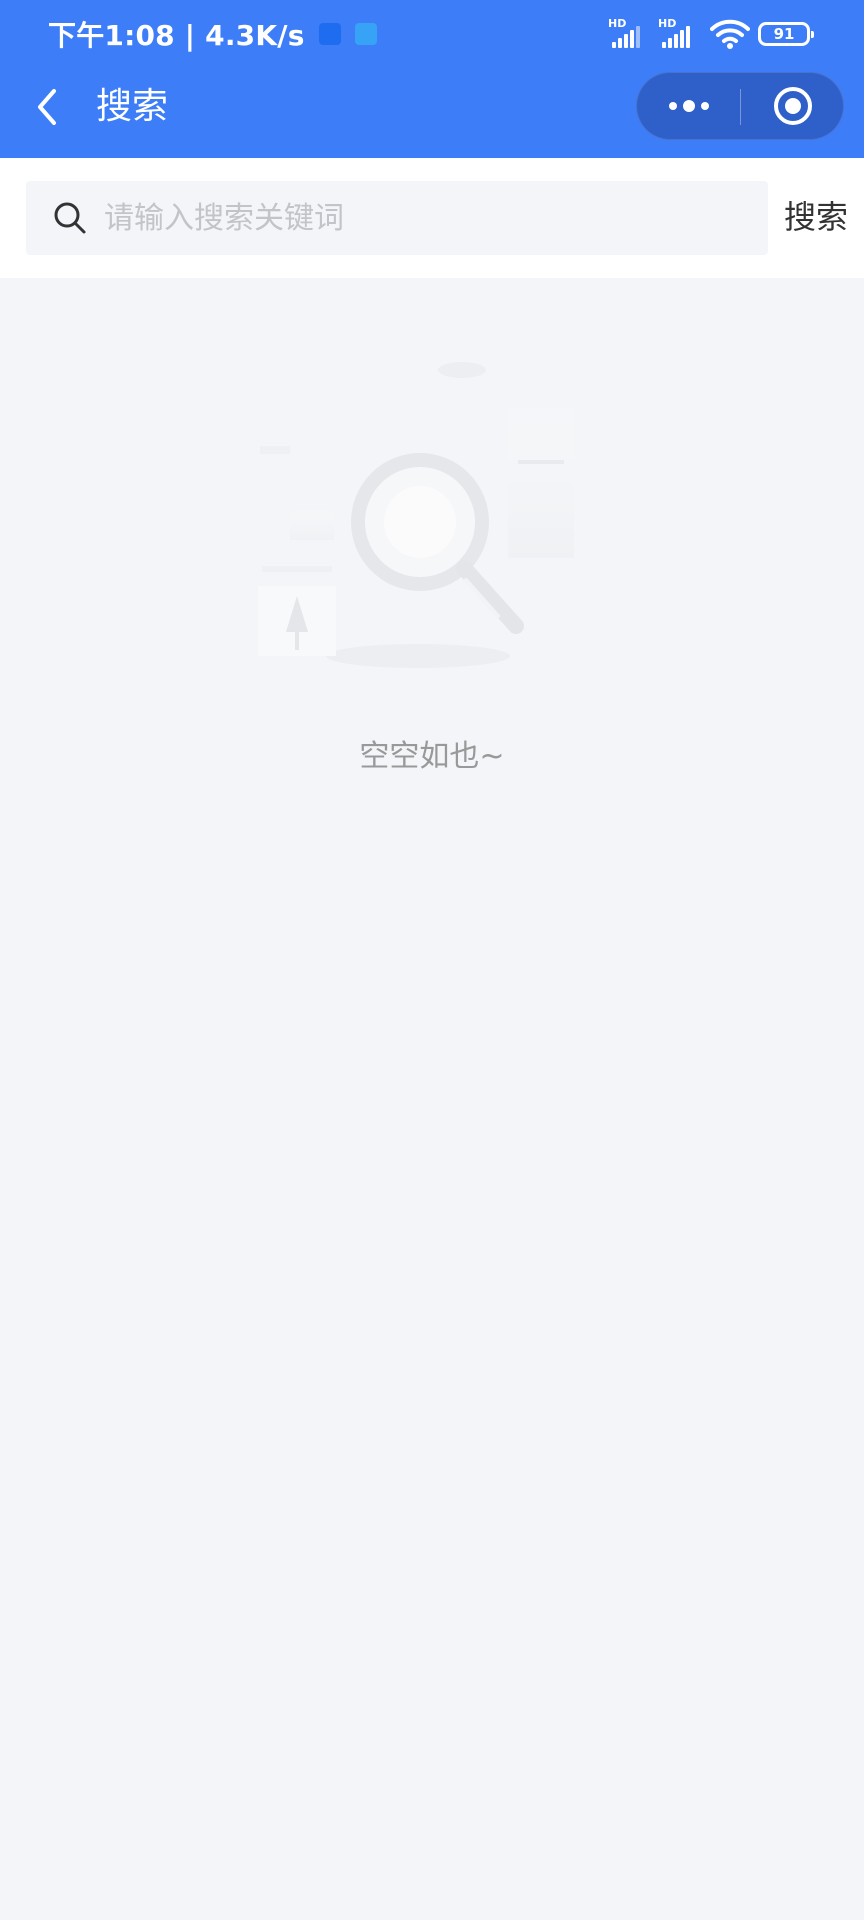 Image resolution: width=864 pixels, height=1920 pixels. I want to click on mini-program-capsule, so click(740, 106).